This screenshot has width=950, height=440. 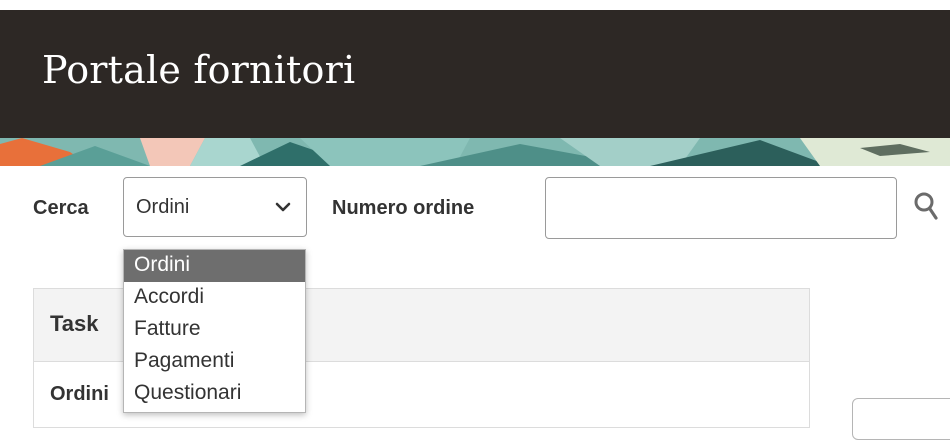 What do you see at coordinates (901, 419) in the screenshot?
I see `side-button` at bounding box center [901, 419].